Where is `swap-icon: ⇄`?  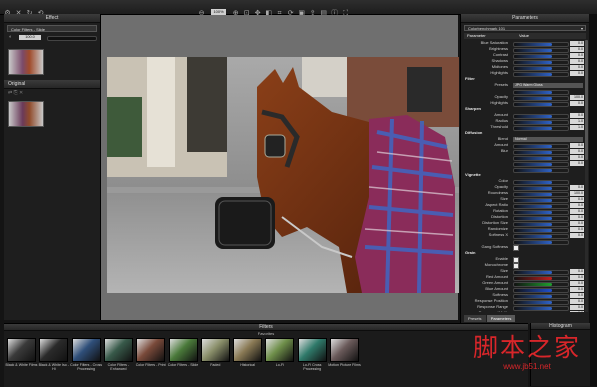
swap-icon: ⇄ is located at coordinates (10, 93).